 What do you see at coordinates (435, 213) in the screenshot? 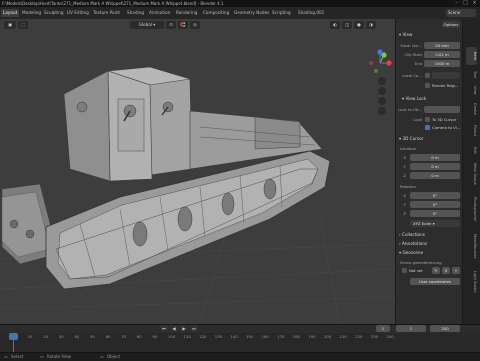
I see `rotation-z-field: 0°` at bounding box center [435, 213].